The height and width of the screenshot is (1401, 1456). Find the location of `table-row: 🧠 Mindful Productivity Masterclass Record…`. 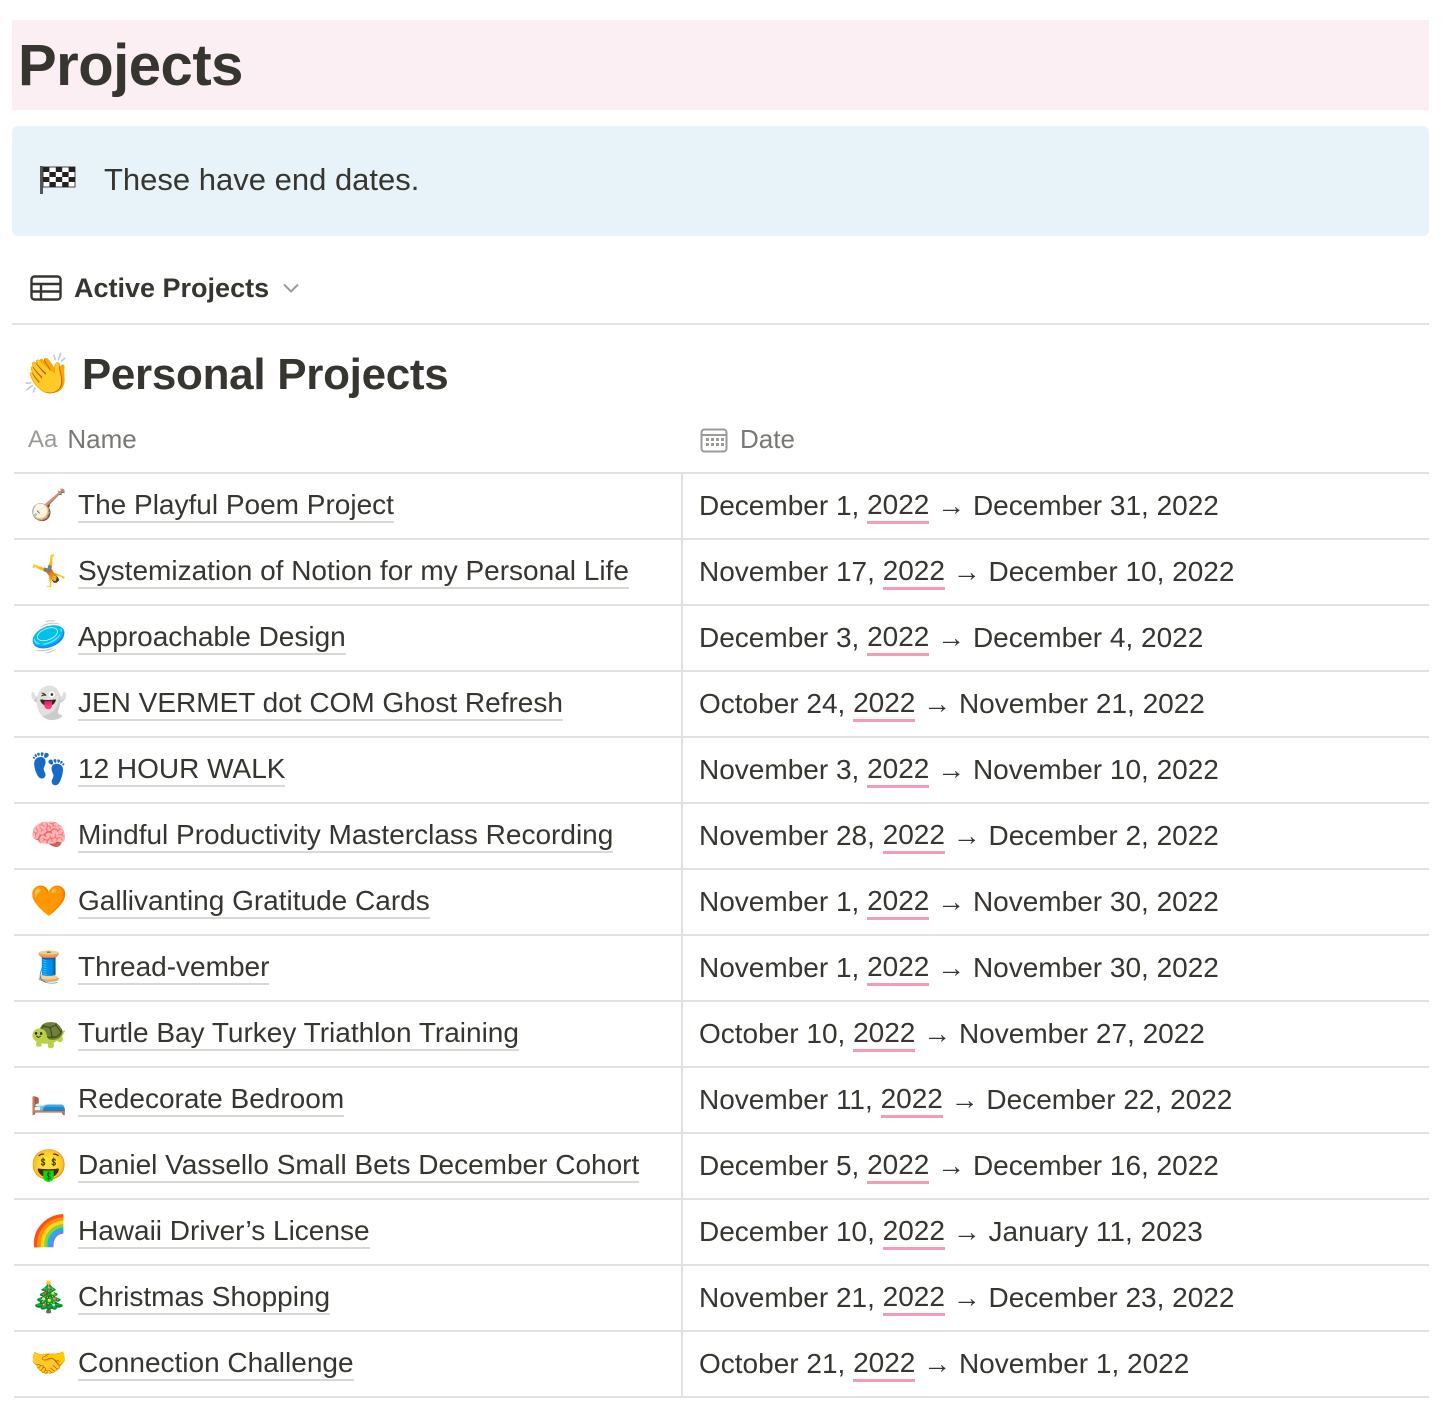

table-row: 🧠 Mindful Productivity Masterclass Record… is located at coordinates (721, 837).